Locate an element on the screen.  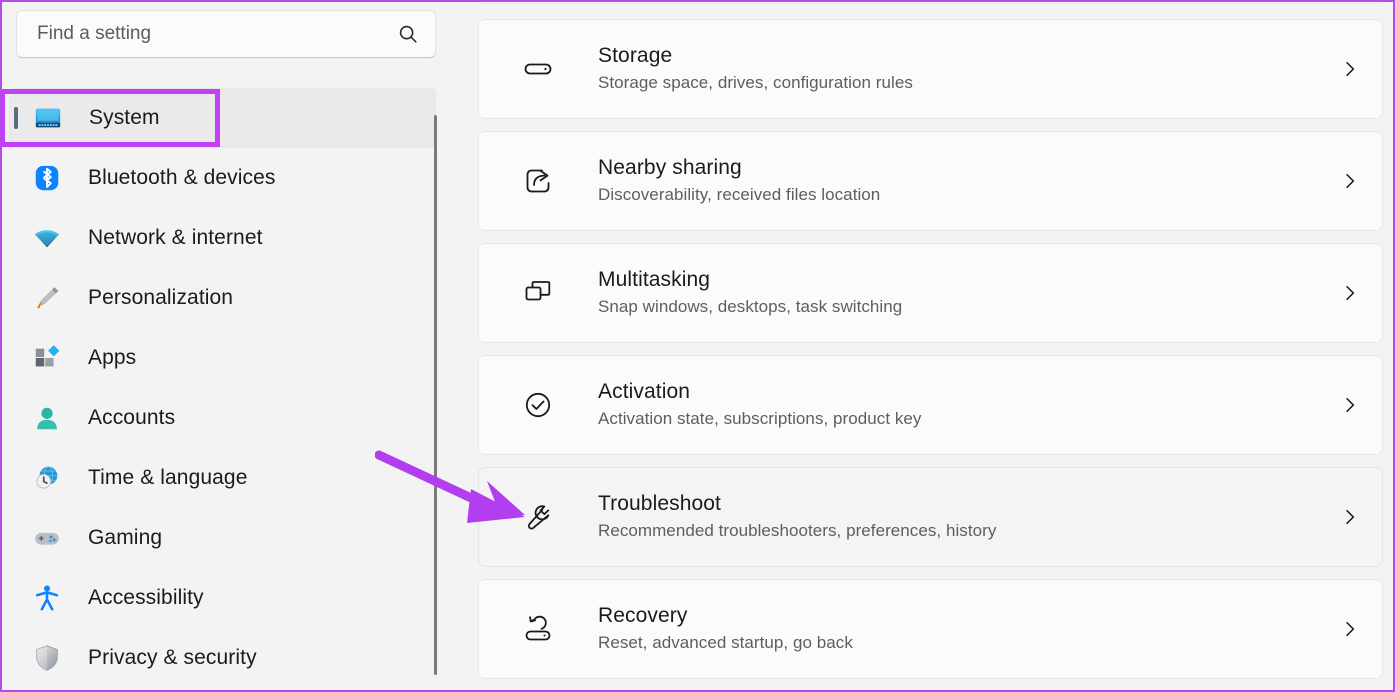
sidebar-scrollbar-thumb is located at coordinates (435, 395).